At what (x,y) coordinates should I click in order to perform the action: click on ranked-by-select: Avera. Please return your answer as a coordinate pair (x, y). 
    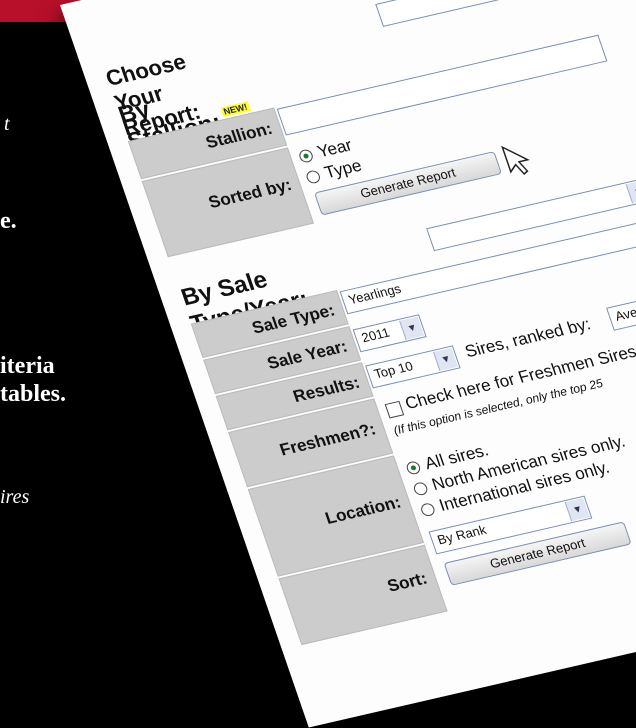
    Looking at the image, I should click on (621, 311).